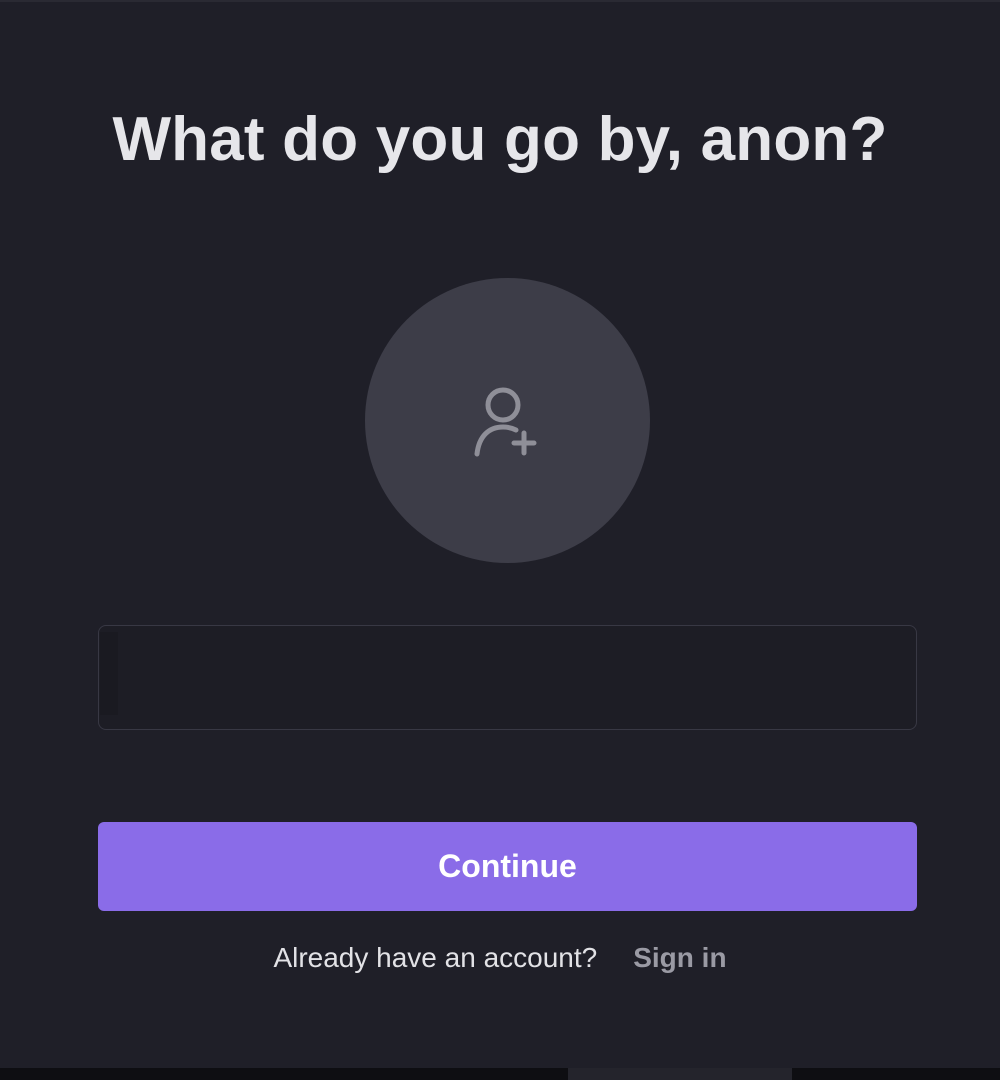 This screenshot has height=1080, width=1000. What do you see at coordinates (507, 866) in the screenshot?
I see `continue-button: Continue` at bounding box center [507, 866].